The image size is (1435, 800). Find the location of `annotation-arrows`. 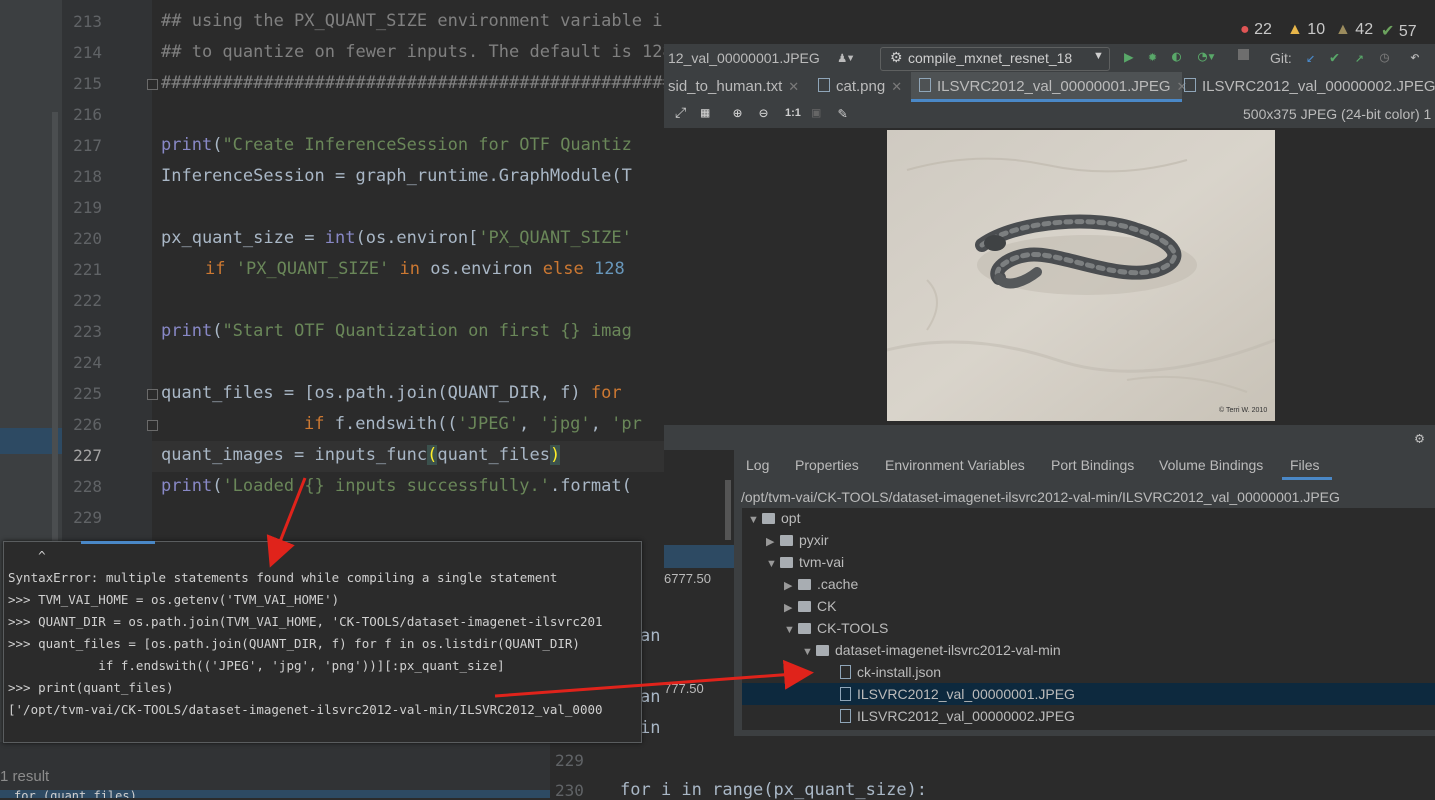

annotation-arrows is located at coordinates (540, 587).